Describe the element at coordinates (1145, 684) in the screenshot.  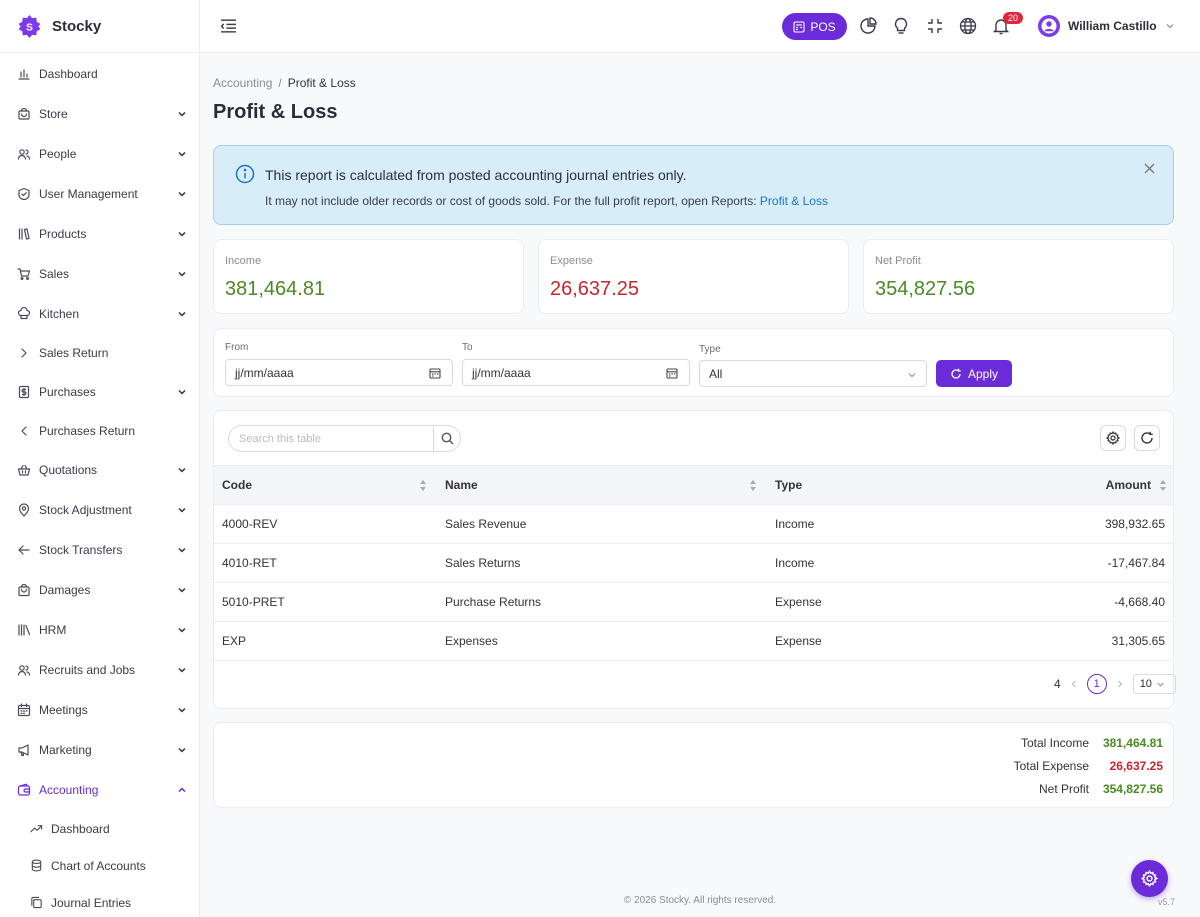
I see `page-size-value: 10` at that location.